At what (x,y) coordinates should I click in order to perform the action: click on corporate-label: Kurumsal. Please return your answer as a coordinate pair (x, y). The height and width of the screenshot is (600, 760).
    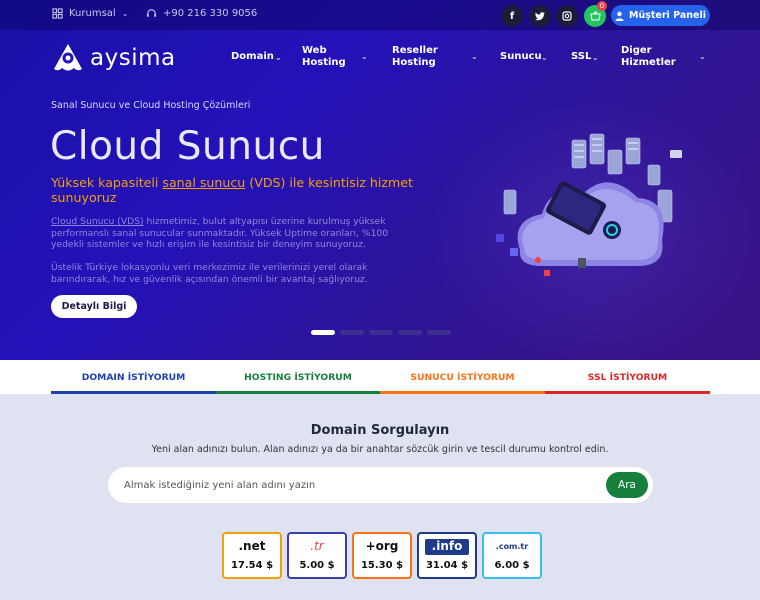
    Looking at the image, I should click on (92, 13).